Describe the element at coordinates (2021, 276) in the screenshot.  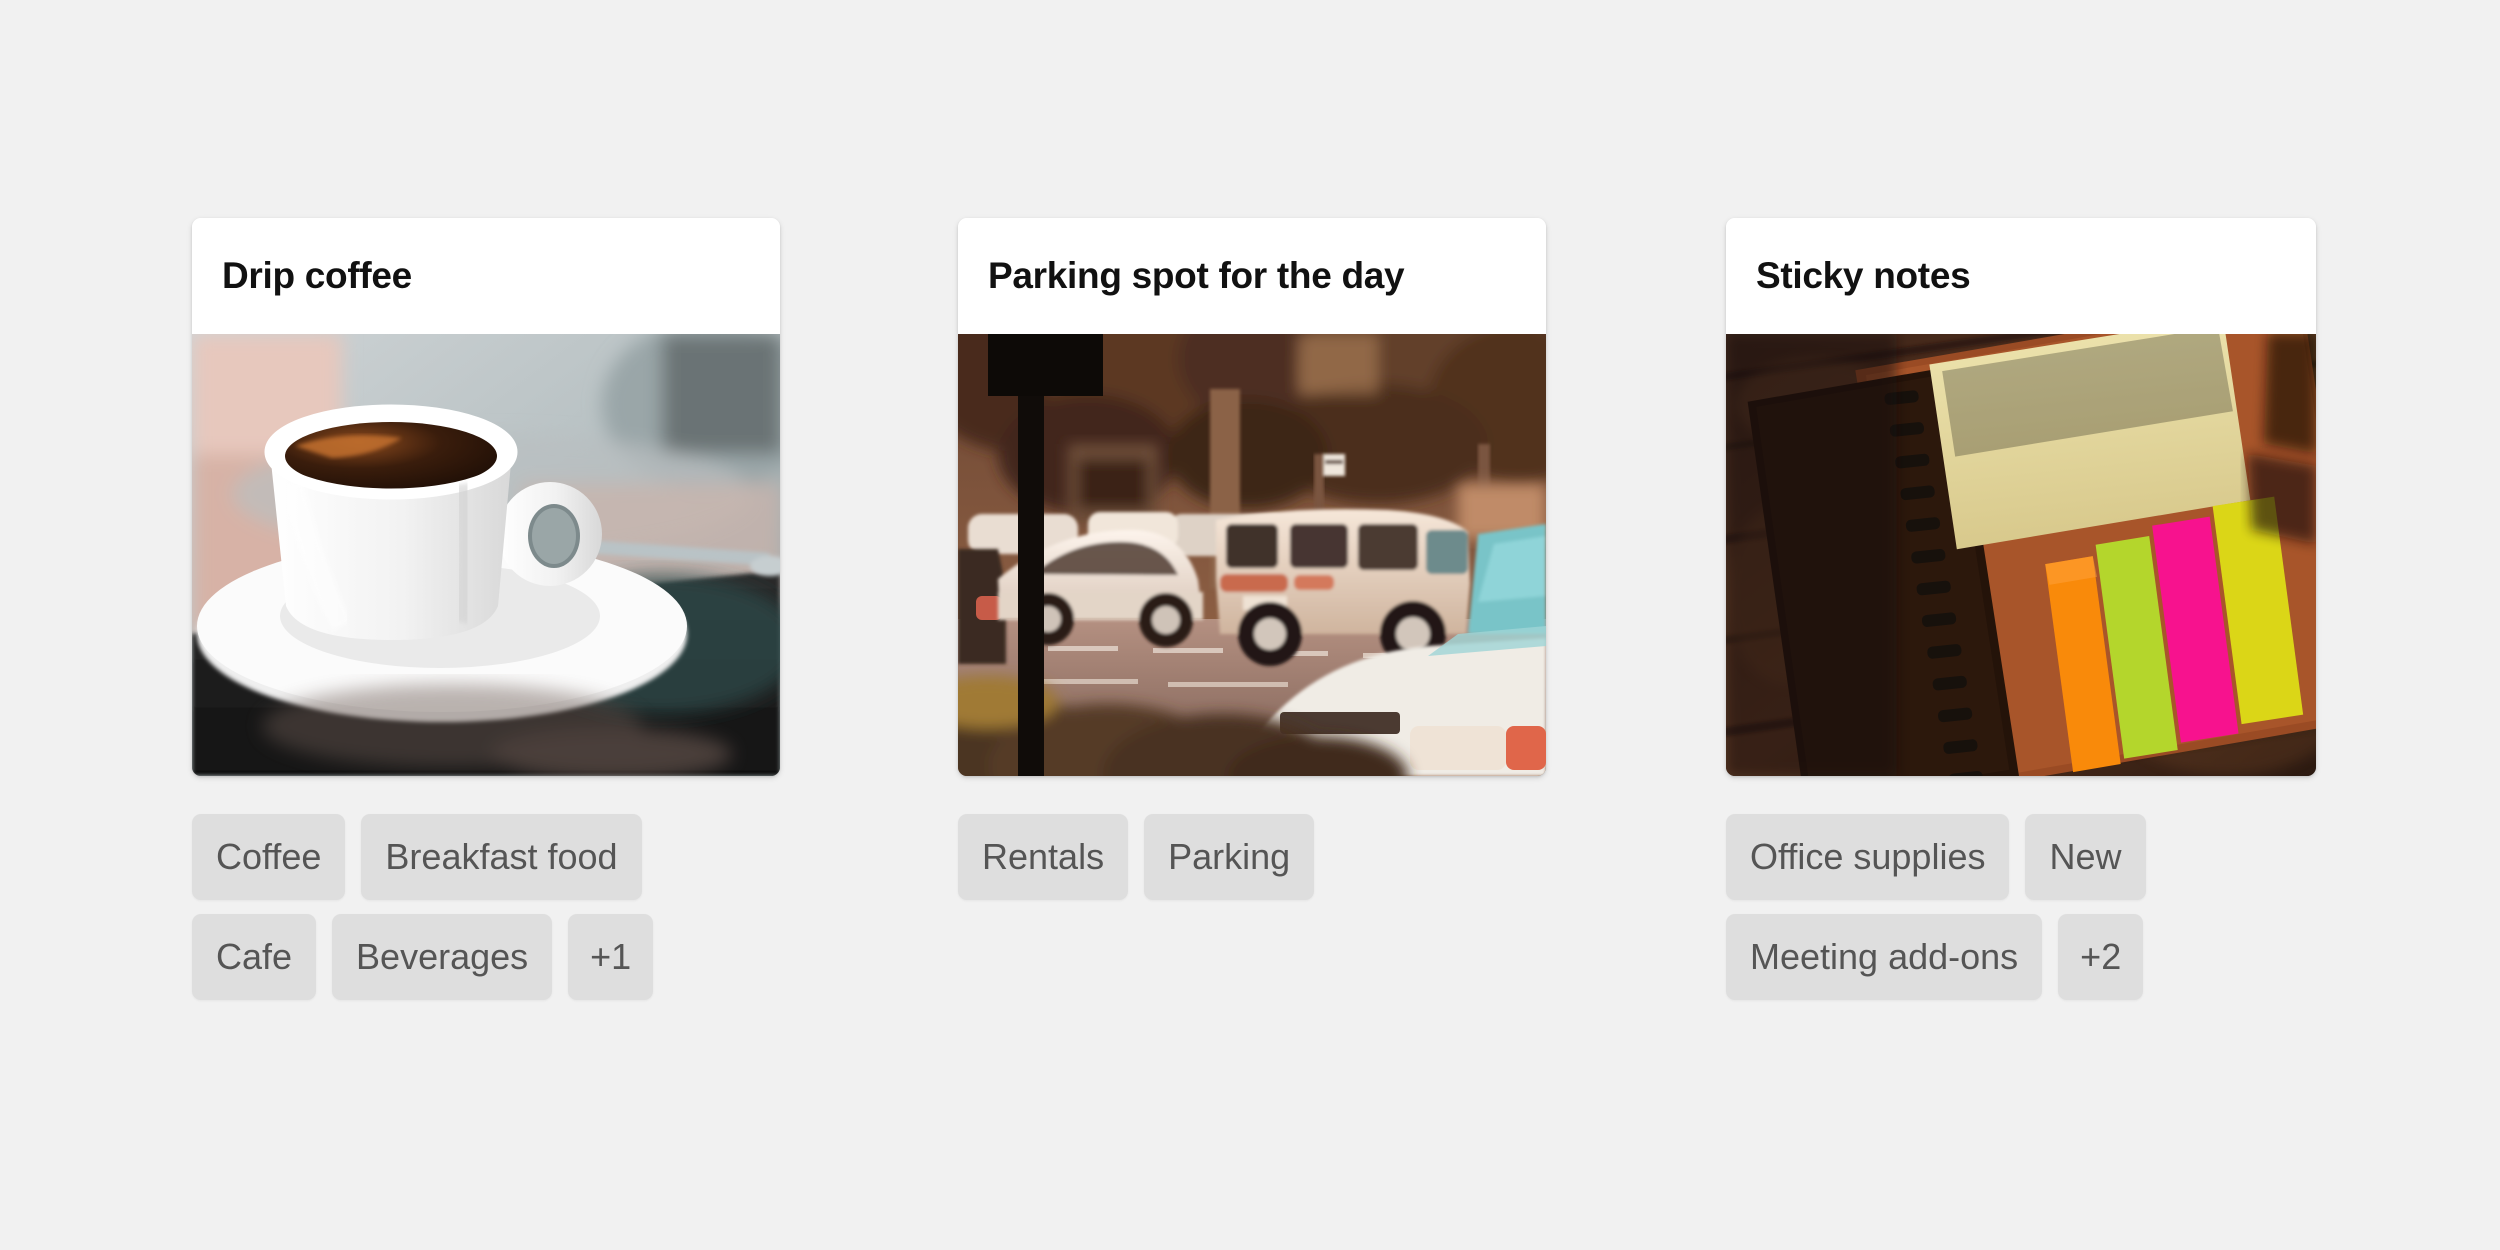
I see `card-header: Sticky notes` at that location.